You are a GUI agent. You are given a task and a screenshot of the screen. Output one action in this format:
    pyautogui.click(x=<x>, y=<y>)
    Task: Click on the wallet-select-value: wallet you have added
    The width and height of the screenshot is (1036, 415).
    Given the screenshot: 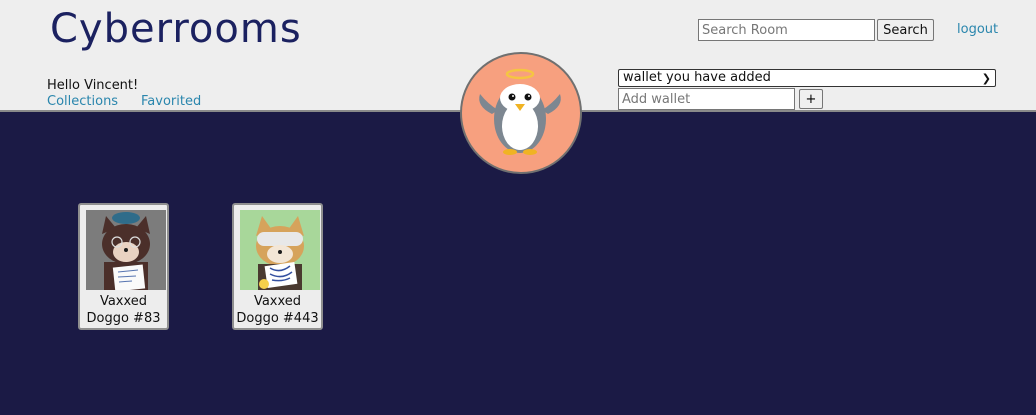 What is the action you would take?
    pyautogui.click(x=697, y=77)
    